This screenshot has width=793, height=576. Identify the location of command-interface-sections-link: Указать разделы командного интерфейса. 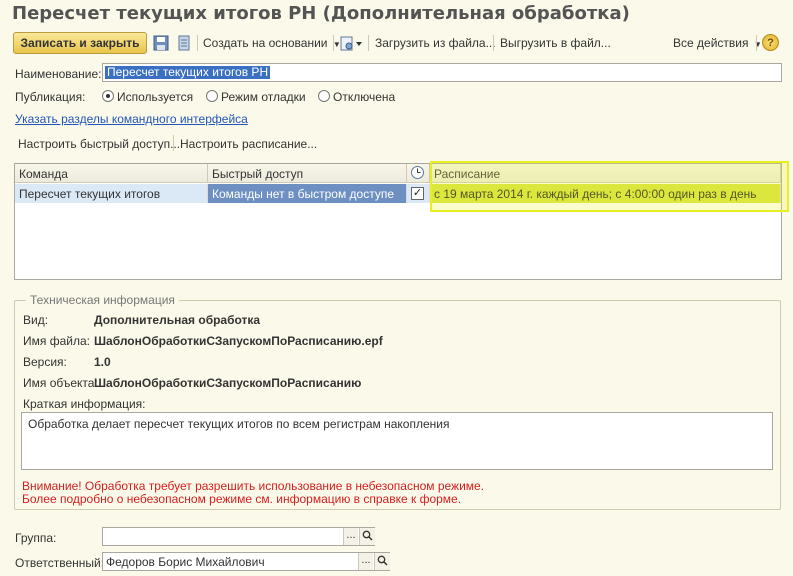
(131, 119).